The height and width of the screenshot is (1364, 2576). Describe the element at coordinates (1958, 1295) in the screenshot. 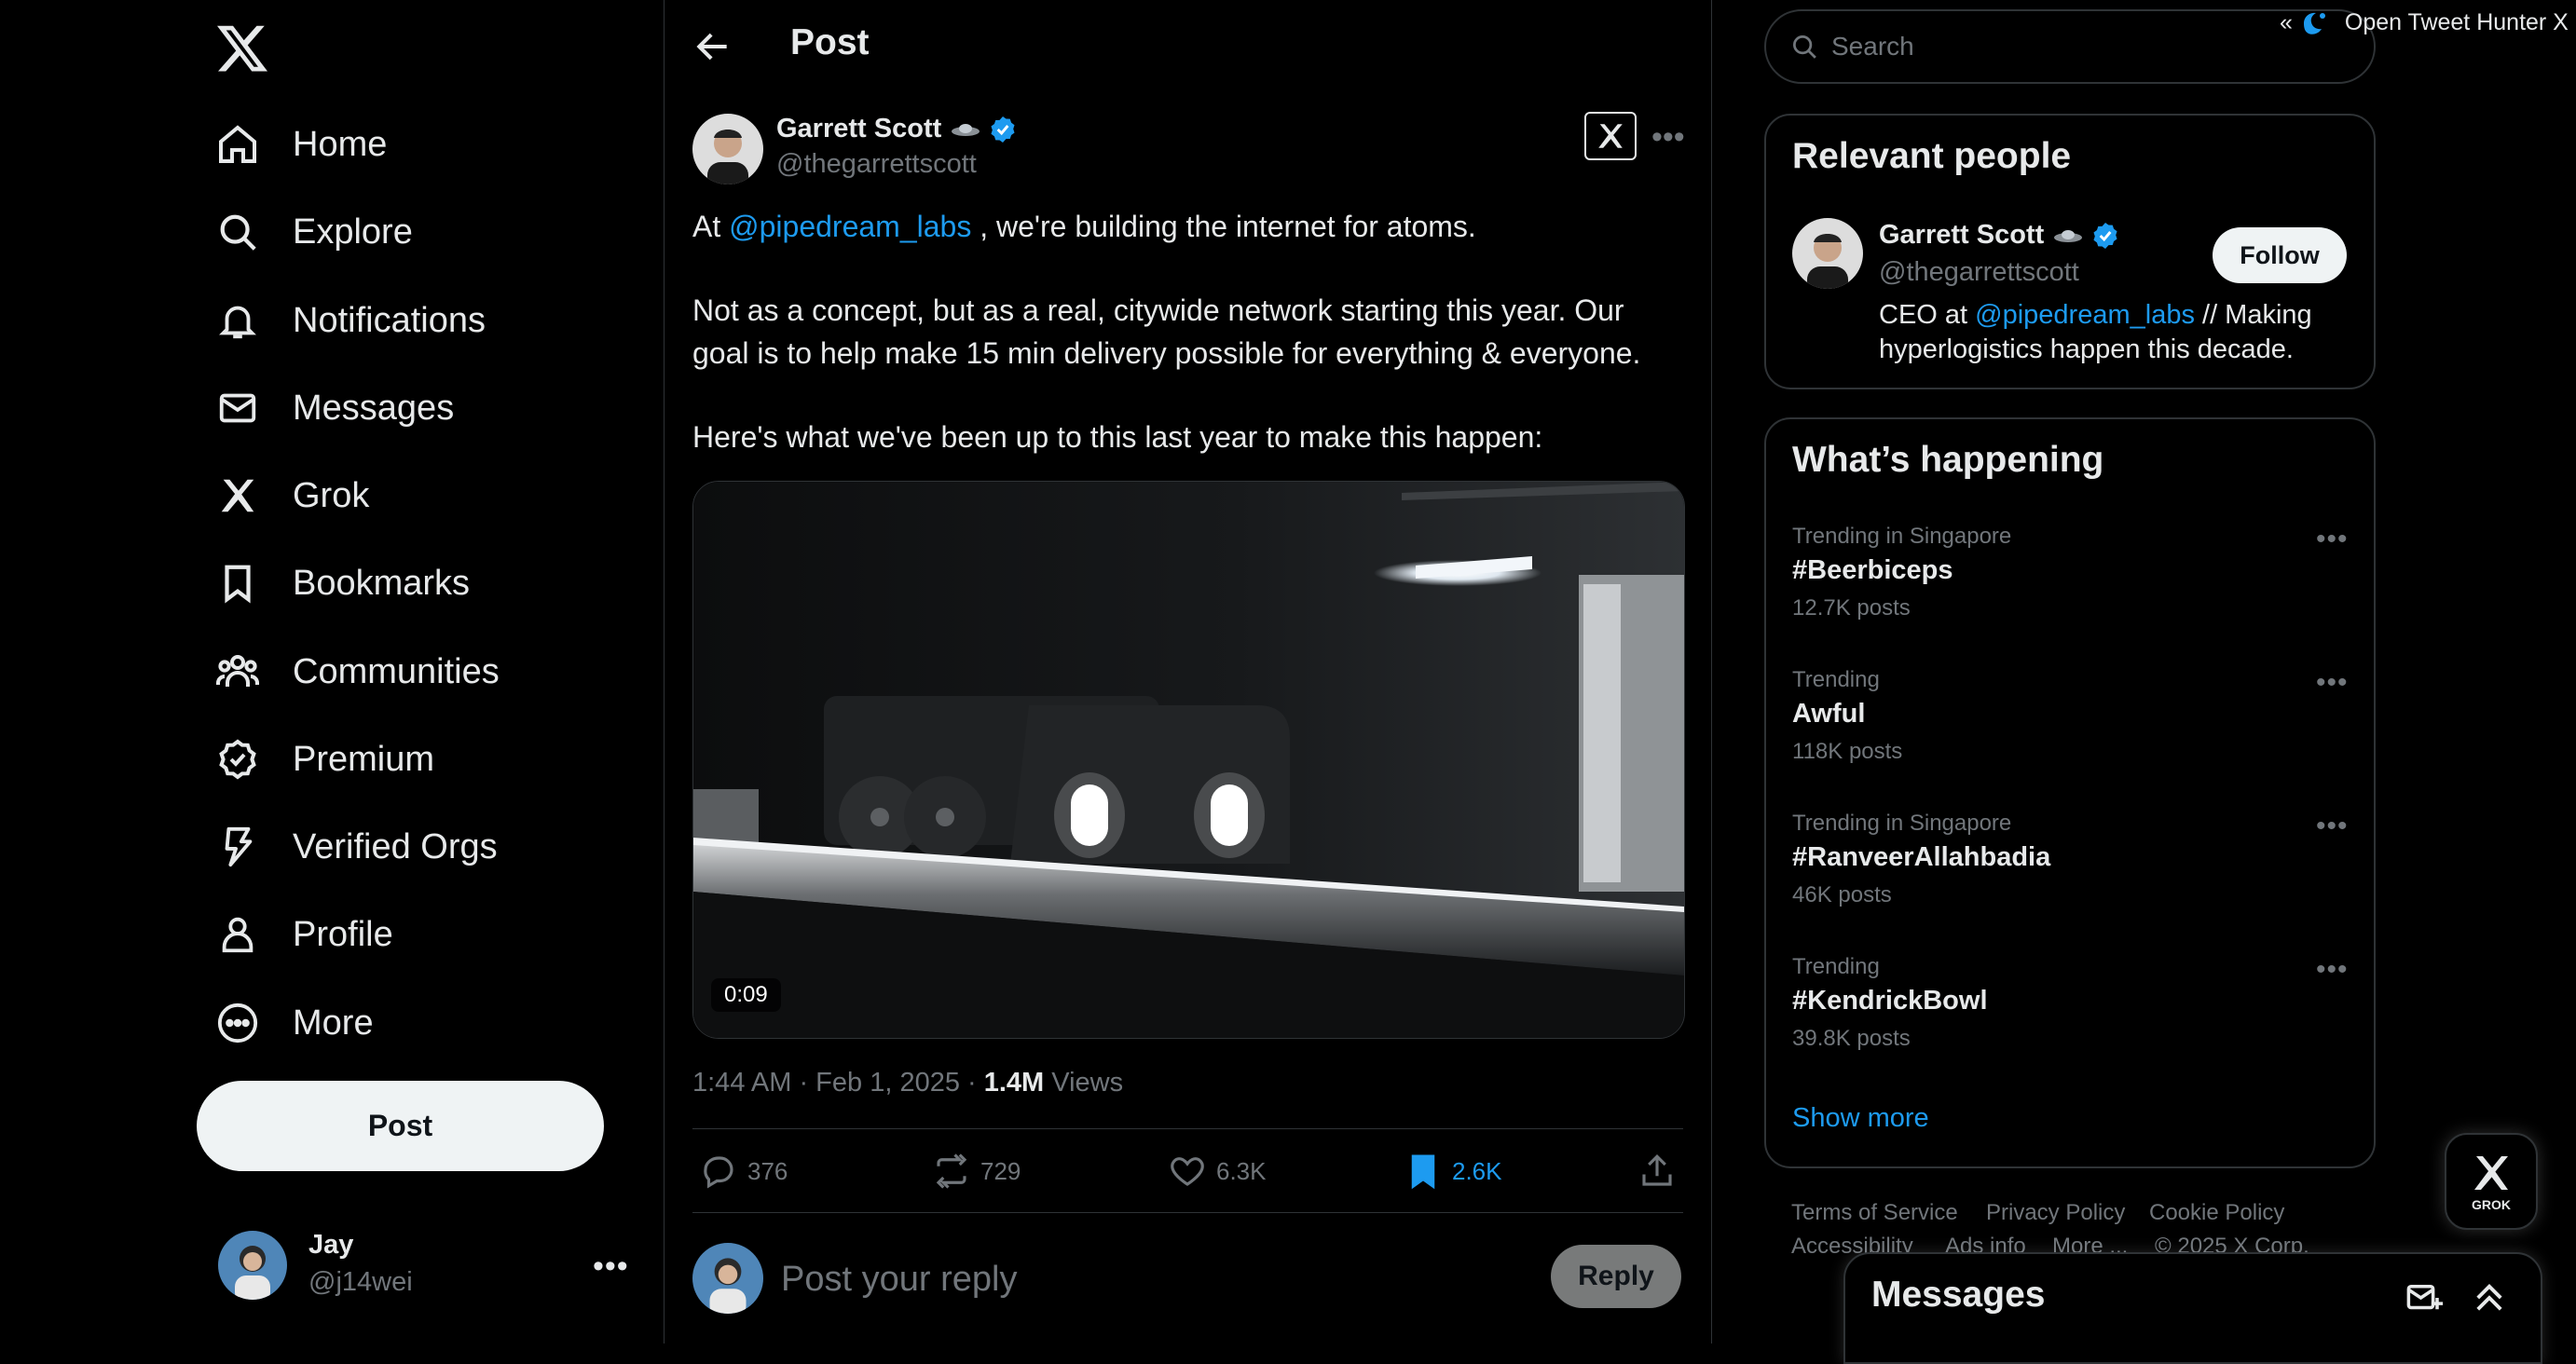

I see `messages-drawer-title: Messages` at that location.